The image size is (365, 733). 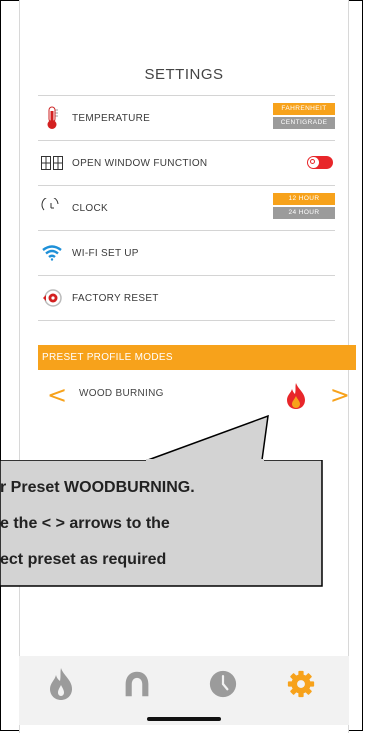 I want to click on temperature-unit-selector: FAHRENHEIT CENTIGRADE, so click(x=304, y=117).